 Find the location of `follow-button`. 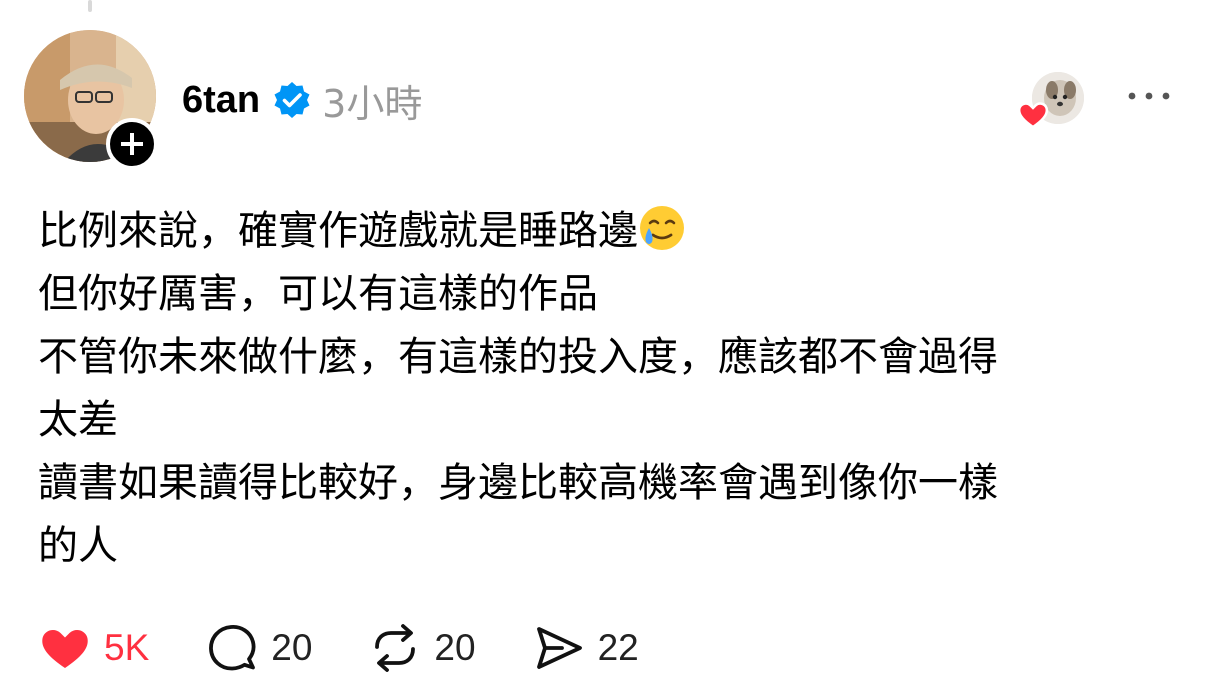

follow-button is located at coordinates (132, 144).